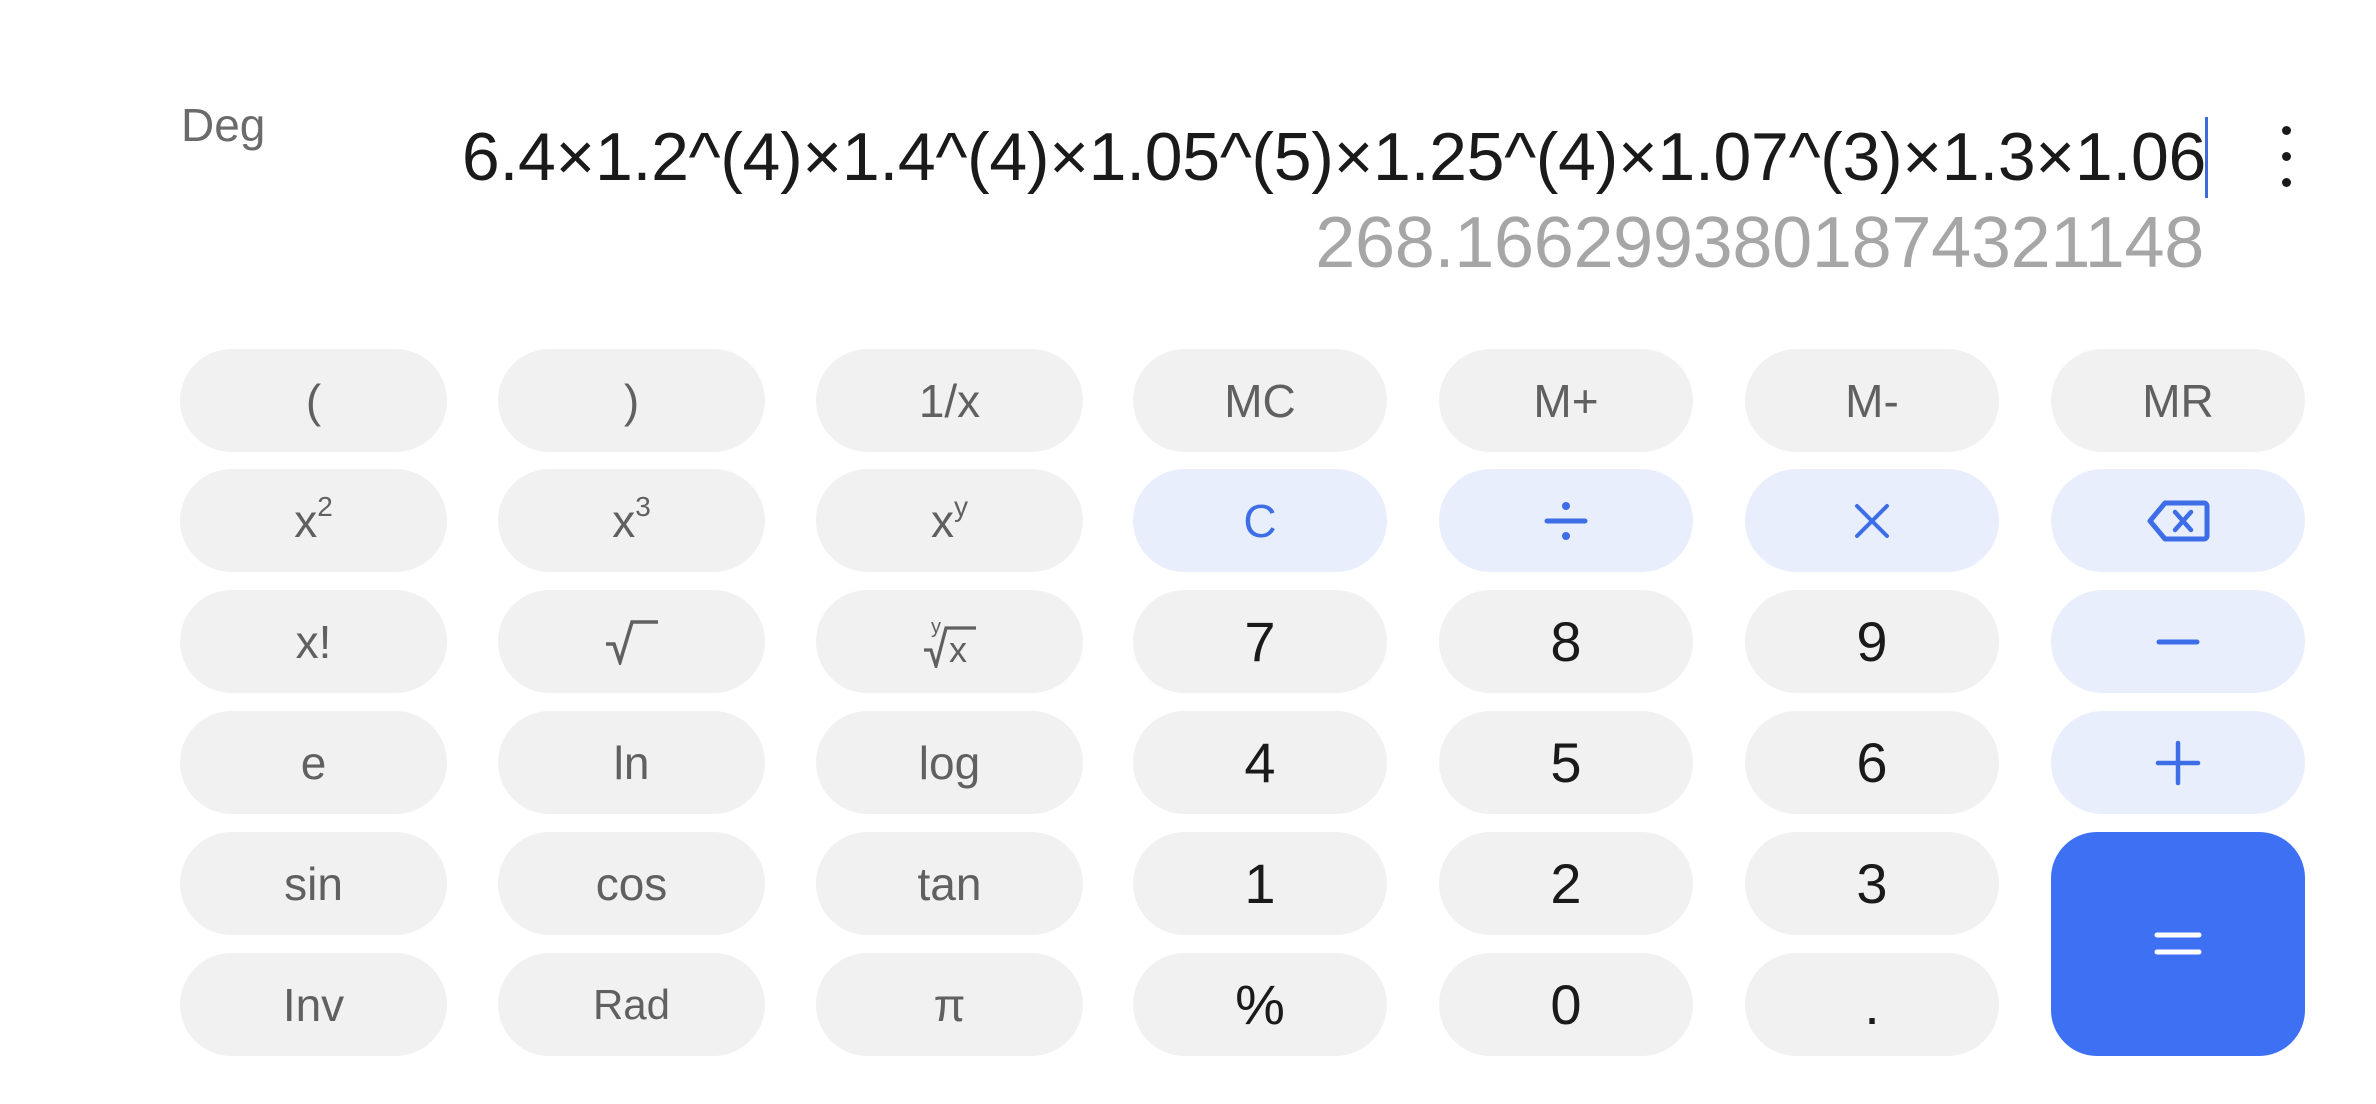  I want to click on more-vertical-icon, so click(2286, 130).